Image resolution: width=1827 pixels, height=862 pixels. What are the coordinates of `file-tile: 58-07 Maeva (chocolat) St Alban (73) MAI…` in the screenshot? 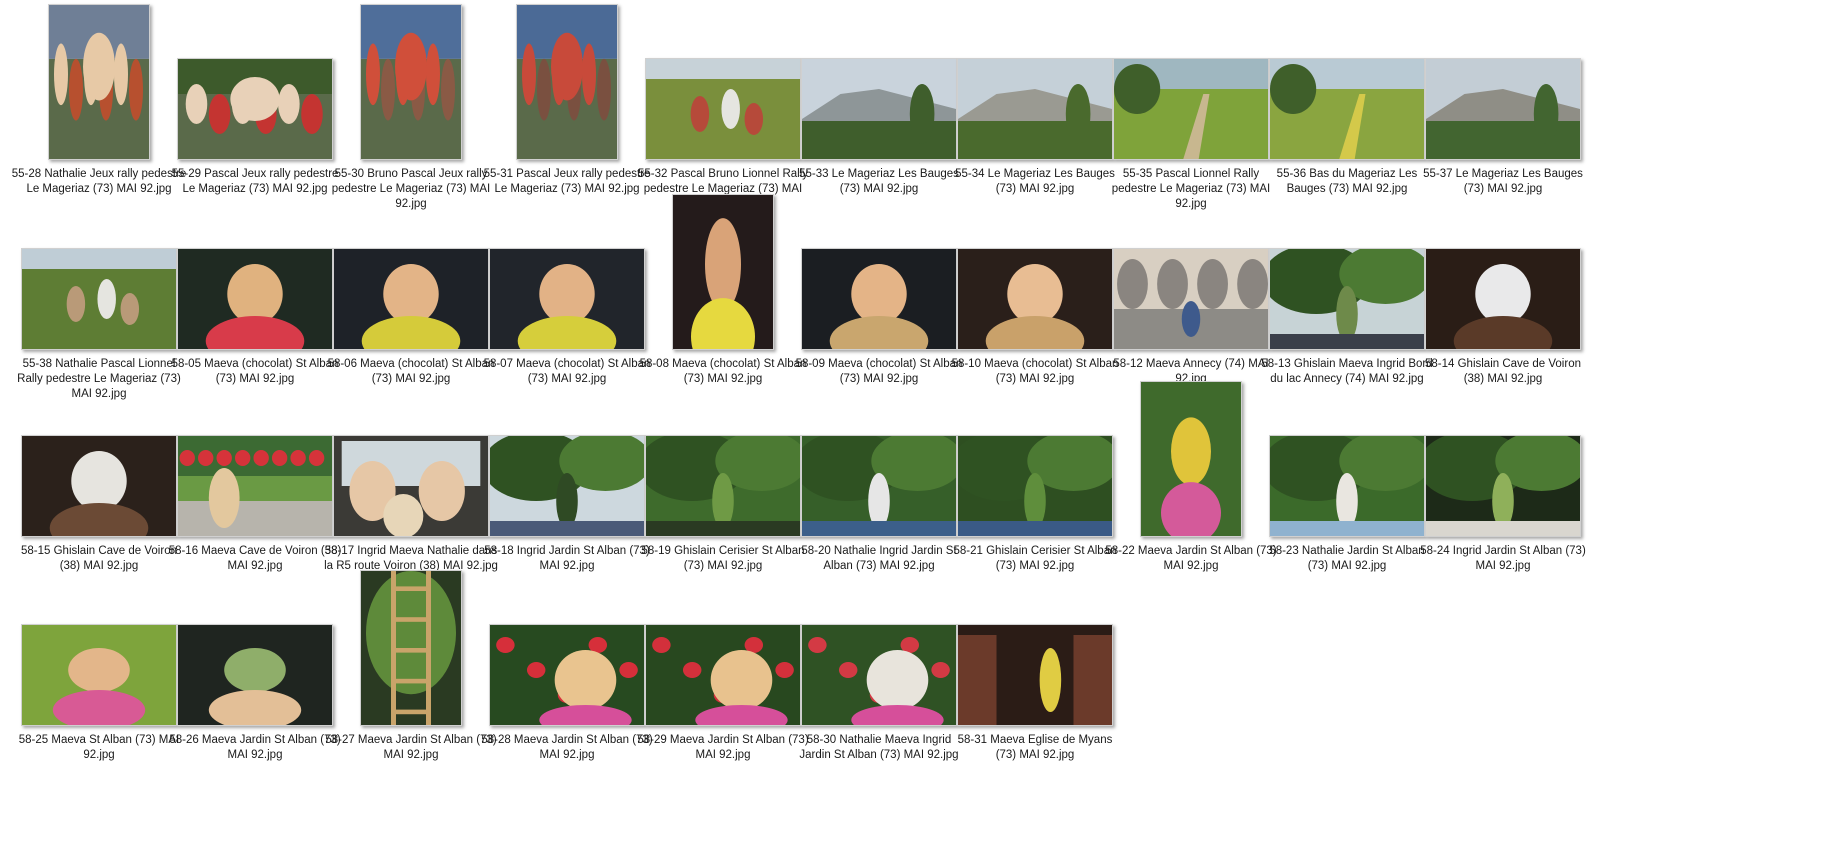 It's located at (567, 296).